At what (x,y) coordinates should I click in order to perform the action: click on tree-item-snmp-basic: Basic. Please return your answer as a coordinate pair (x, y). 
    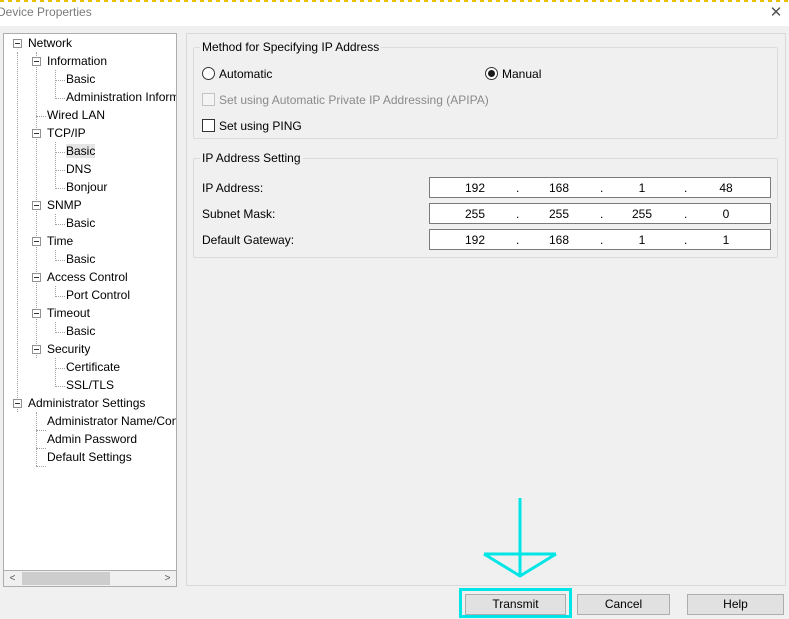
    Looking at the image, I should click on (80, 223).